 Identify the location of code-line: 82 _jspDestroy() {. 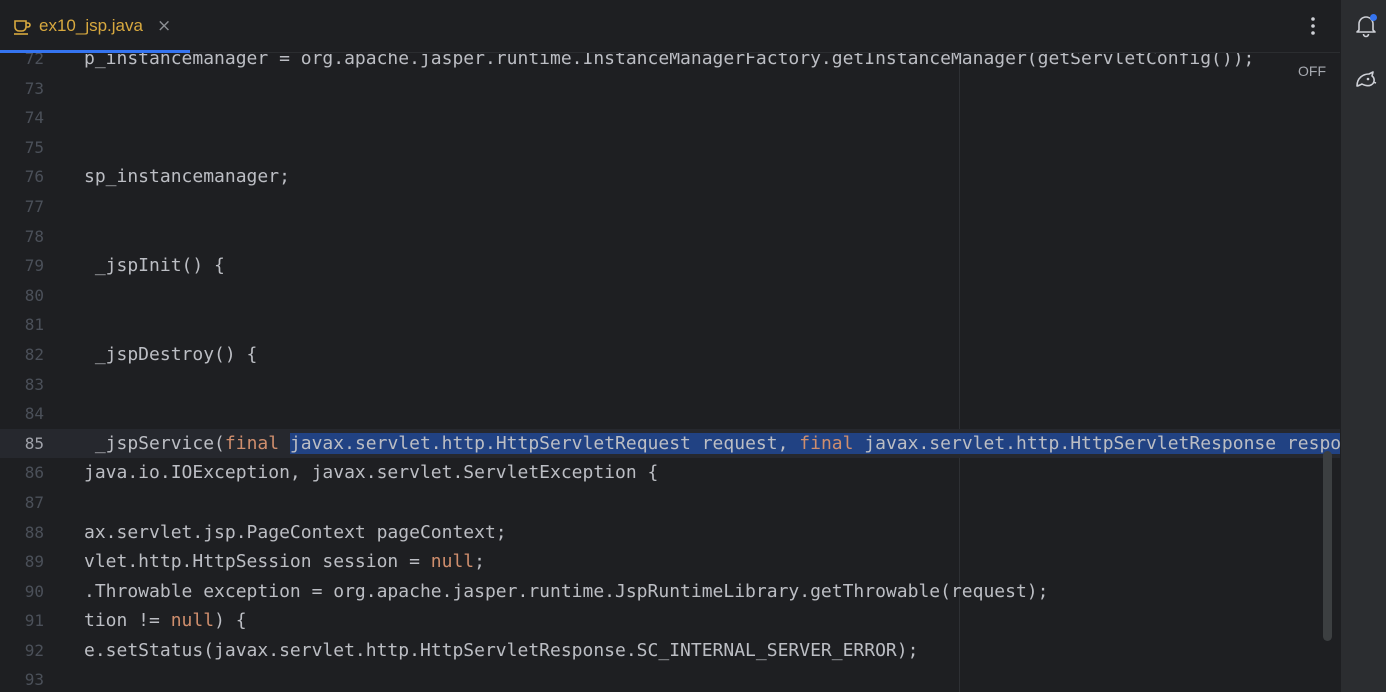
(670, 355).